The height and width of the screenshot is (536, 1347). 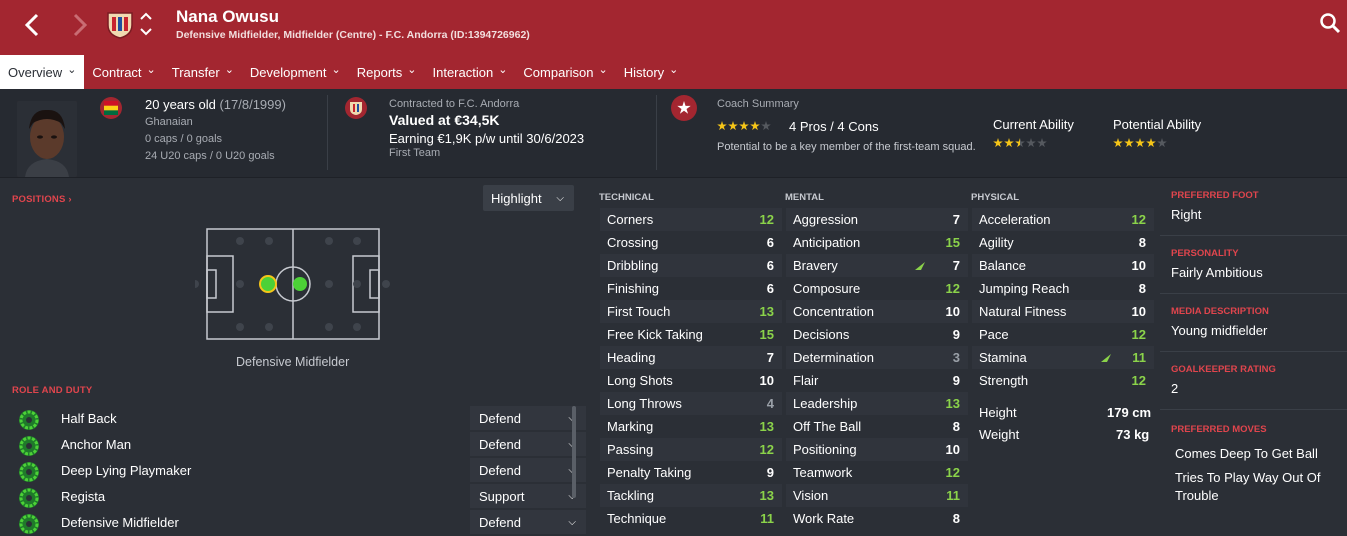 What do you see at coordinates (877, 495) in the screenshot?
I see `attribute-row: Vision 11` at bounding box center [877, 495].